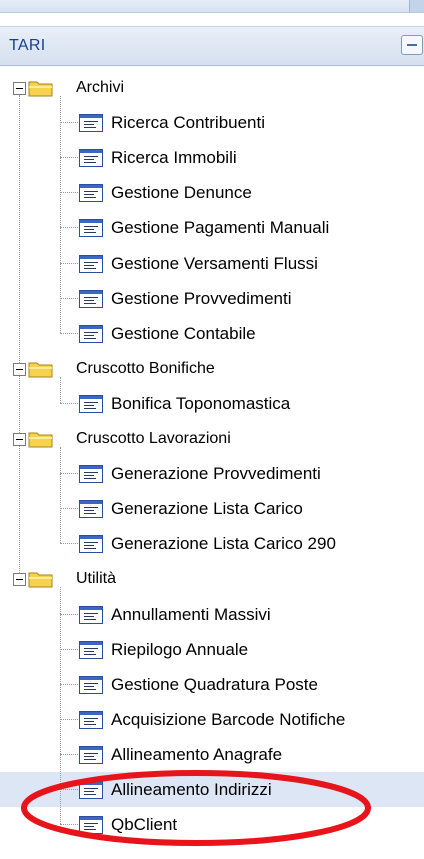  I want to click on tree-item-label: Gestione Quadratura Poste, so click(214, 684).